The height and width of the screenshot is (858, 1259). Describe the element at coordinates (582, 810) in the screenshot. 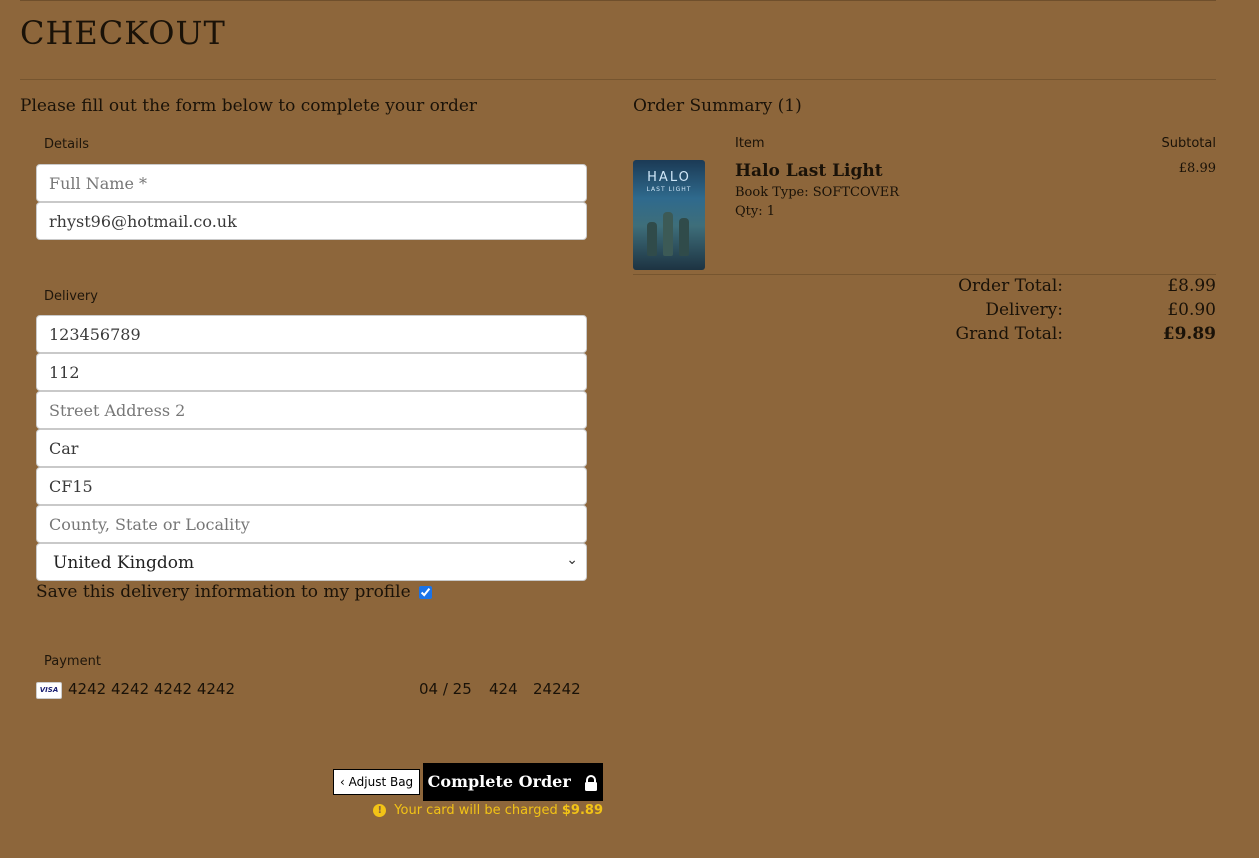

I see `charge-amount: $9.89` at that location.